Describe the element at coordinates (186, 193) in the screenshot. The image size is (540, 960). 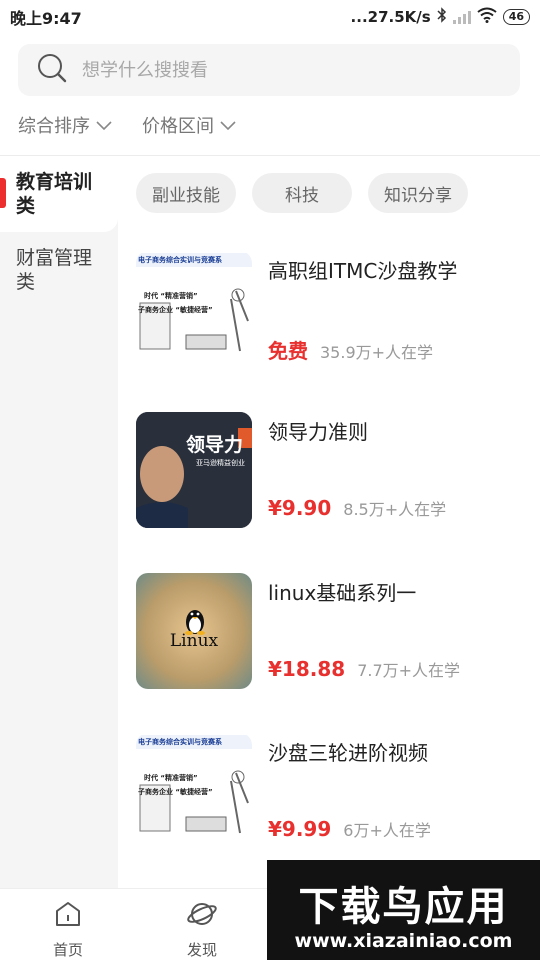
I see `tag-side-skills: 副业技能` at that location.